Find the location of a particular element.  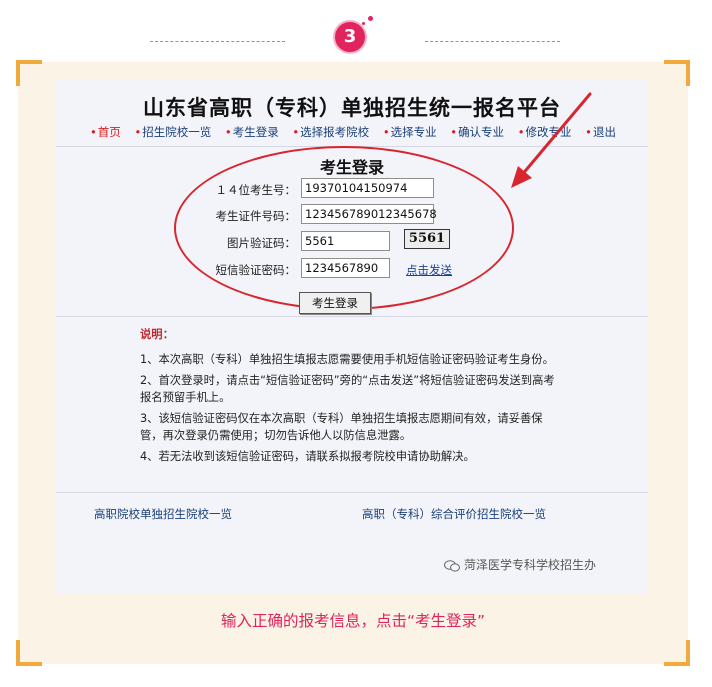

content-divider is located at coordinates (352, 316).